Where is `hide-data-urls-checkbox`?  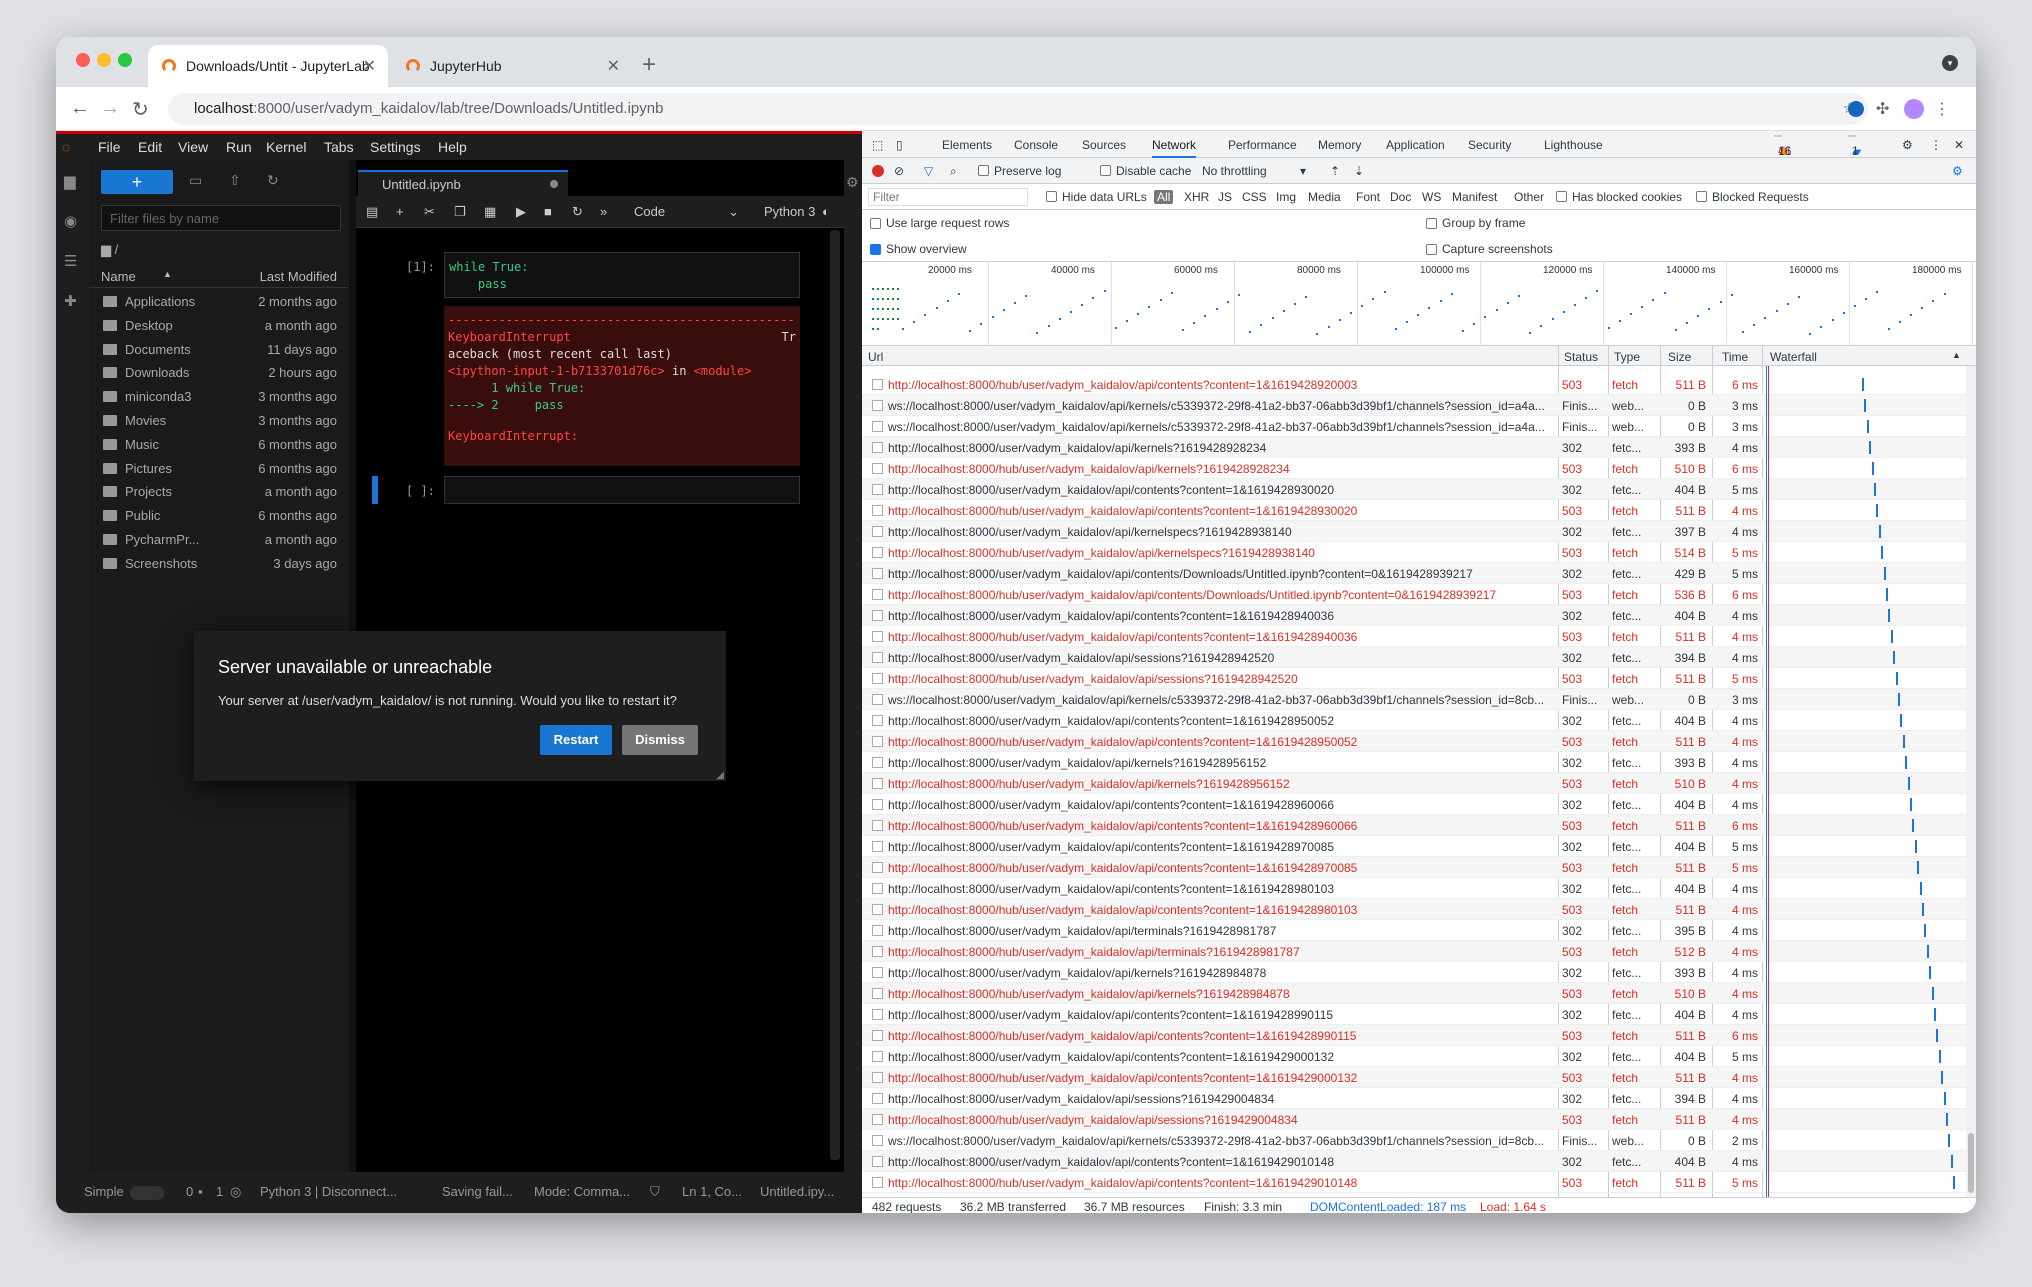 hide-data-urls-checkbox is located at coordinates (1051, 196).